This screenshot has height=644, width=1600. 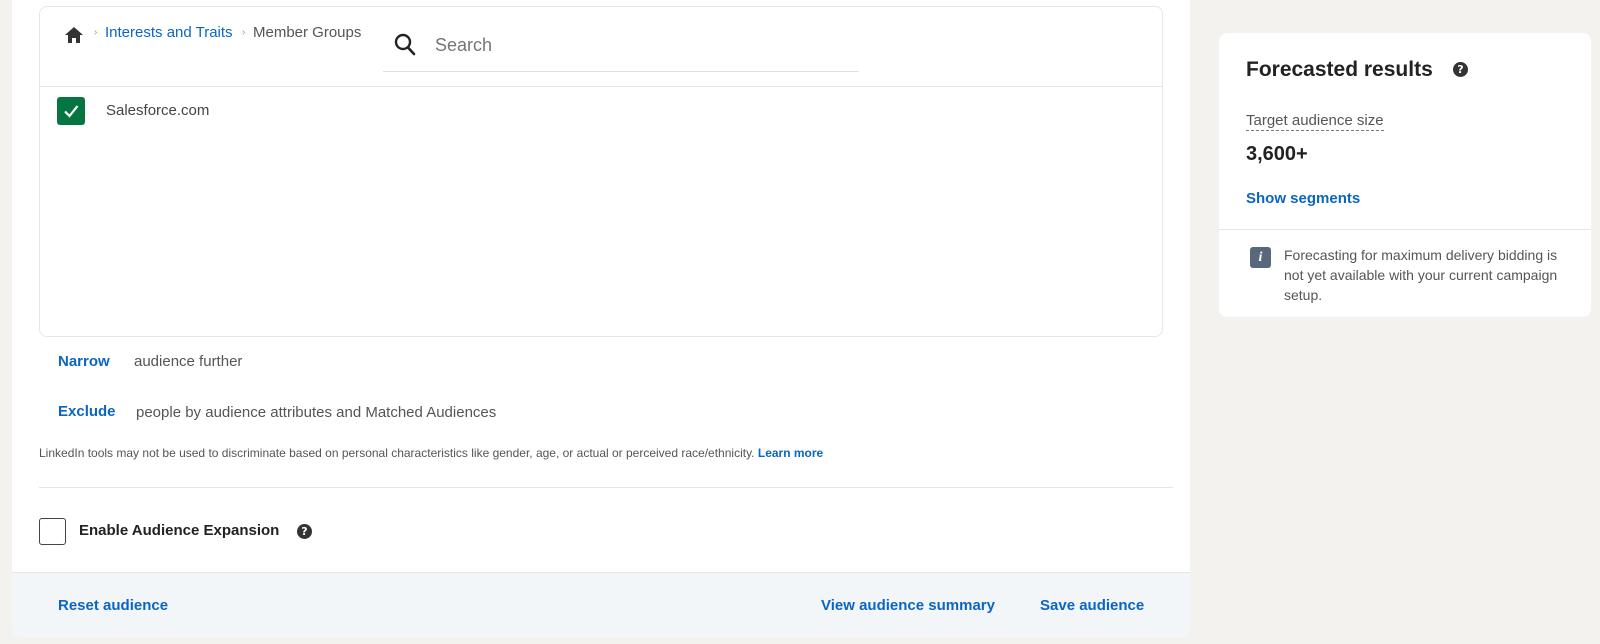 What do you see at coordinates (1260, 257) in the screenshot?
I see `info-icon: i` at bounding box center [1260, 257].